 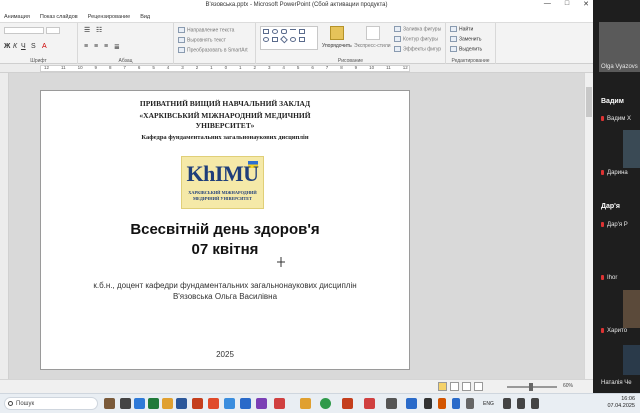 What do you see at coordinates (369, 403) in the screenshot?
I see `recorder-icon` at bounding box center [369, 403].